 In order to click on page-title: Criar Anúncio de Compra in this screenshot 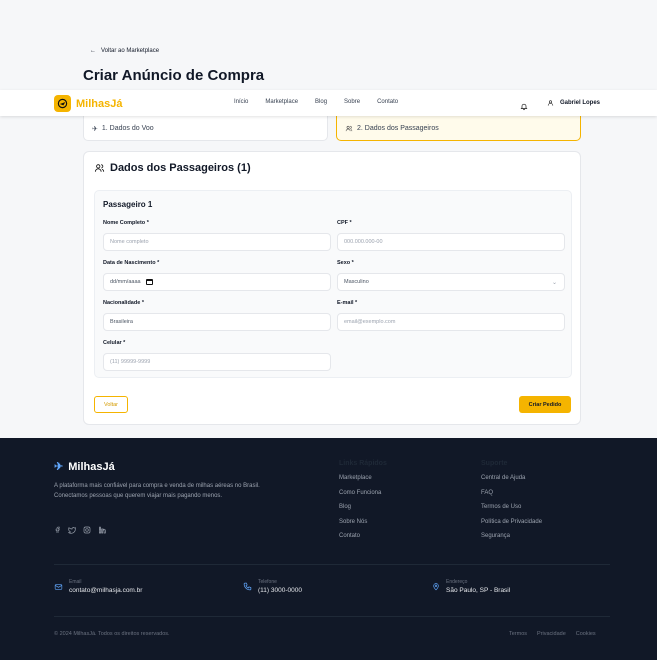, I will do `click(174, 75)`.